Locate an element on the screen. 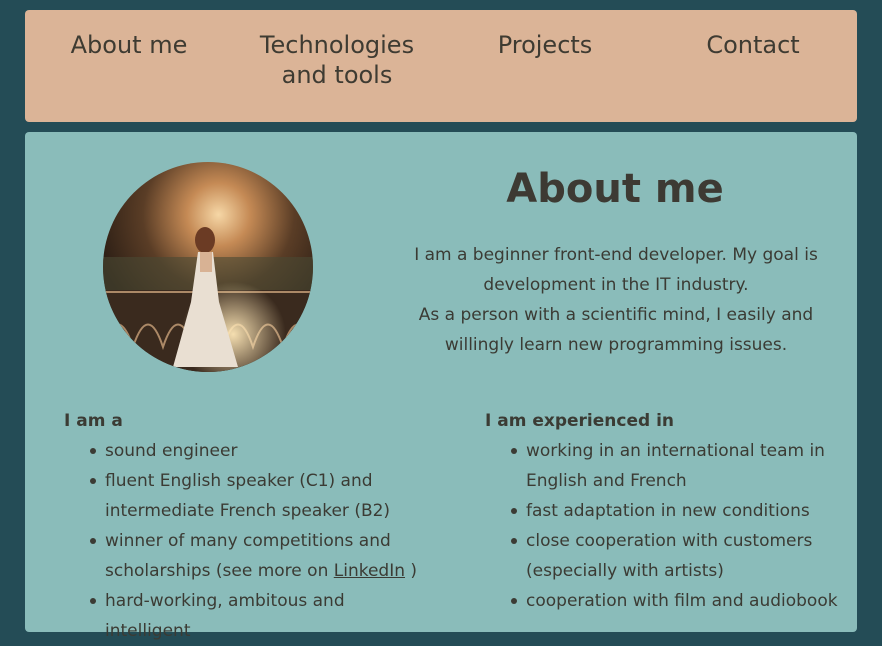  nav-about-me: About me is located at coordinates (129, 35).